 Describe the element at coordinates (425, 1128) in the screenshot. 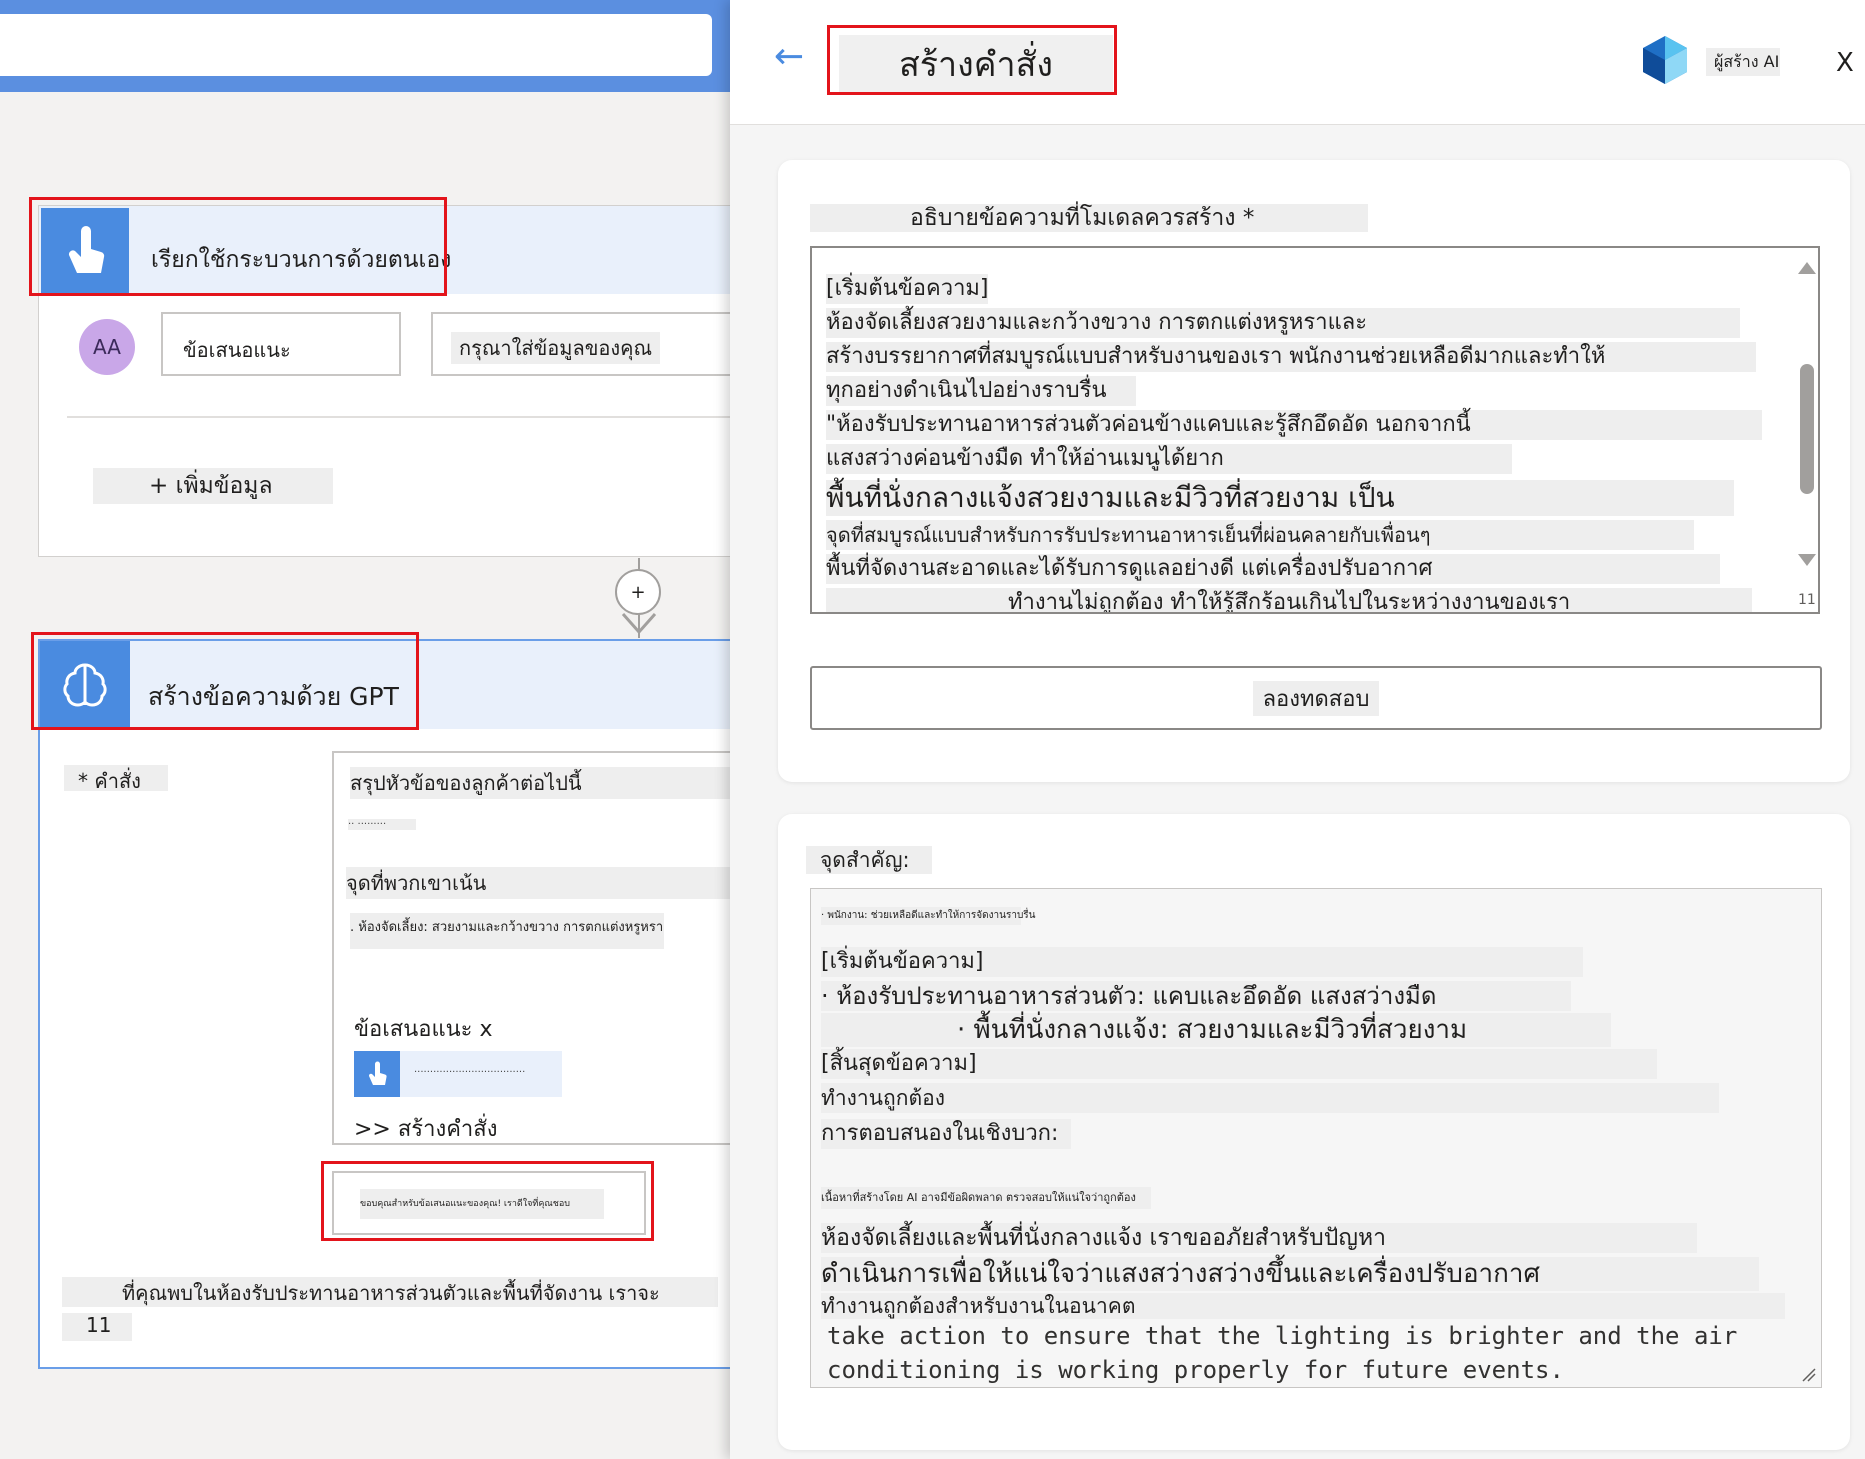

I see `create-prompt-link: >> สร้างคำสั่ง` at that location.